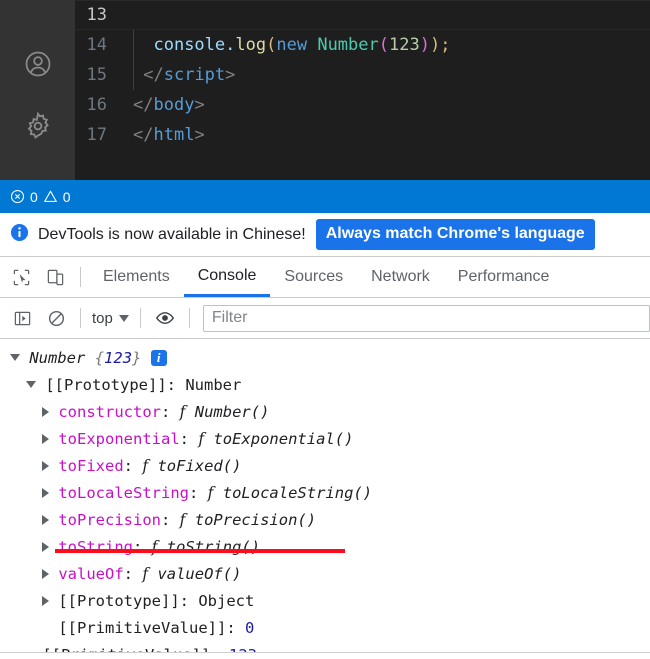 The image size is (650, 659). Describe the element at coordinates (91, 466) in the screenshot. I see `console-token: toFixed` at that location.